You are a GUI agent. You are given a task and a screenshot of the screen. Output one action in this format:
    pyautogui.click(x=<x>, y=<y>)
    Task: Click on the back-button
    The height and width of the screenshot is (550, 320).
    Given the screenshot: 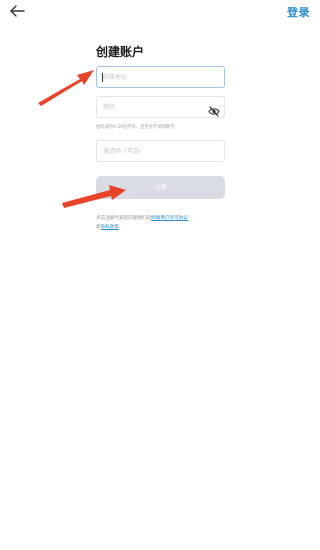 What is the action you would take?
    pyautogui.click(x=18, y=11)
    